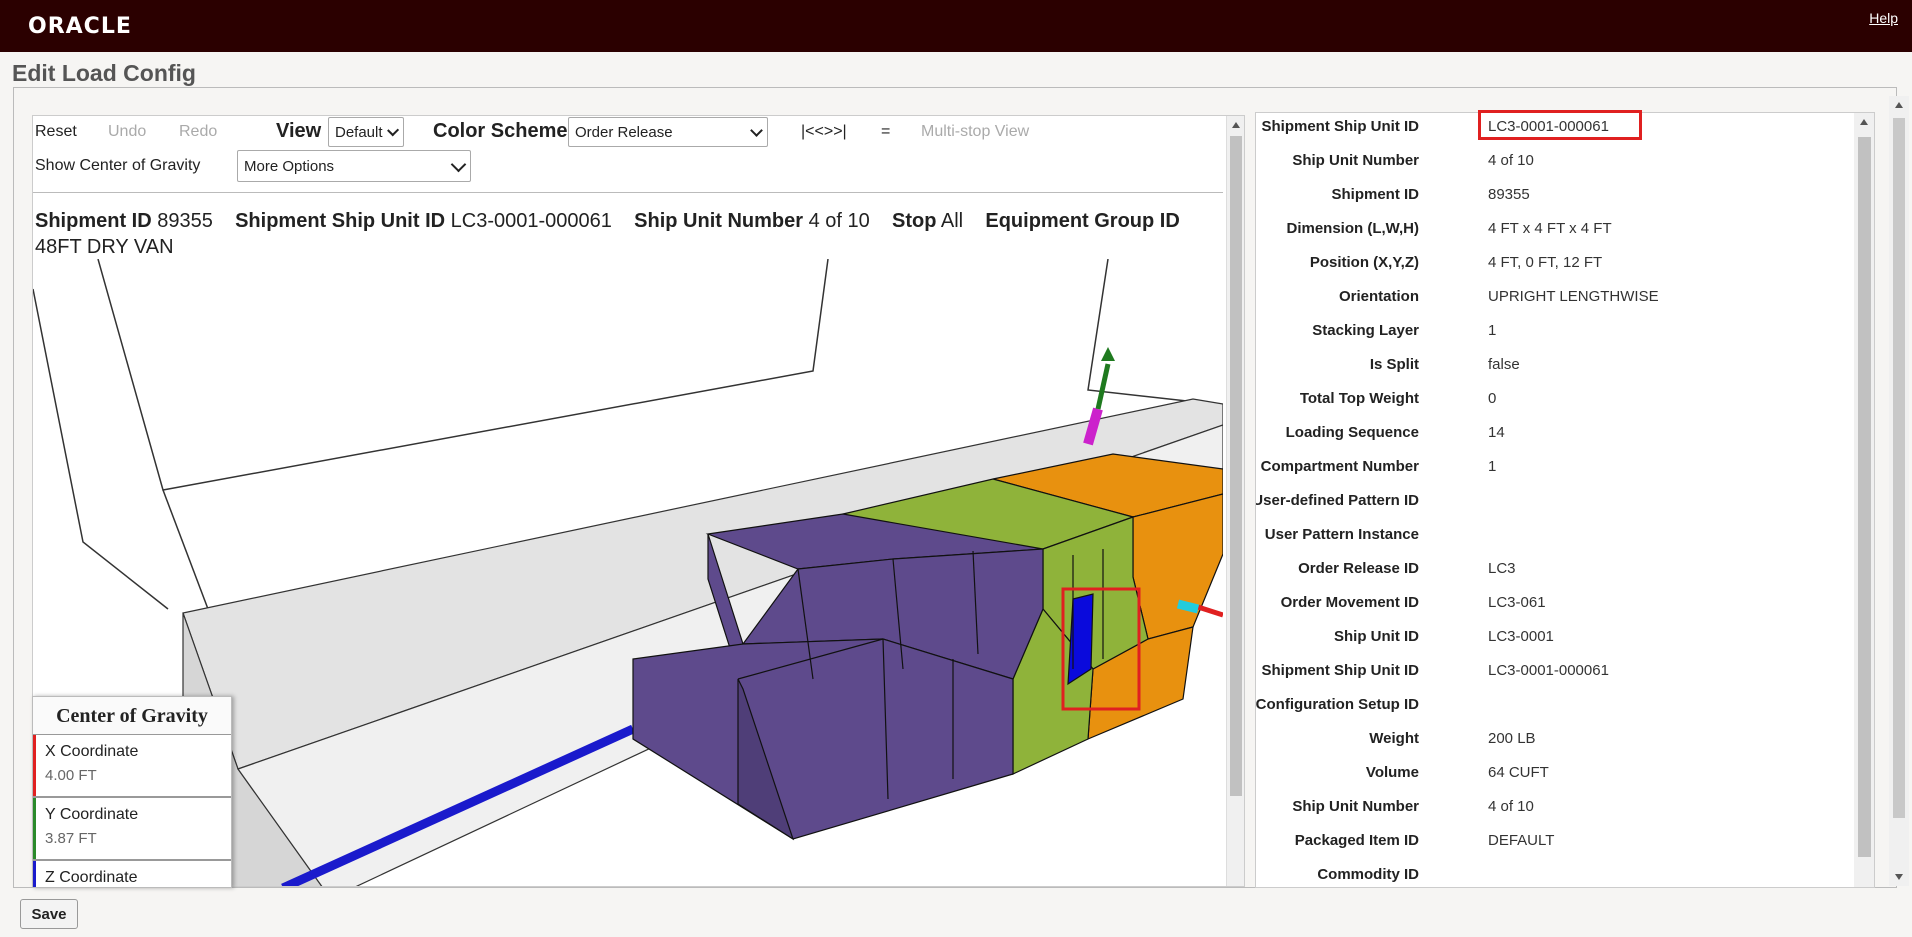 This screenshot has height=937, width=1912. I want to click on view-select: Default, so click(366, 132).